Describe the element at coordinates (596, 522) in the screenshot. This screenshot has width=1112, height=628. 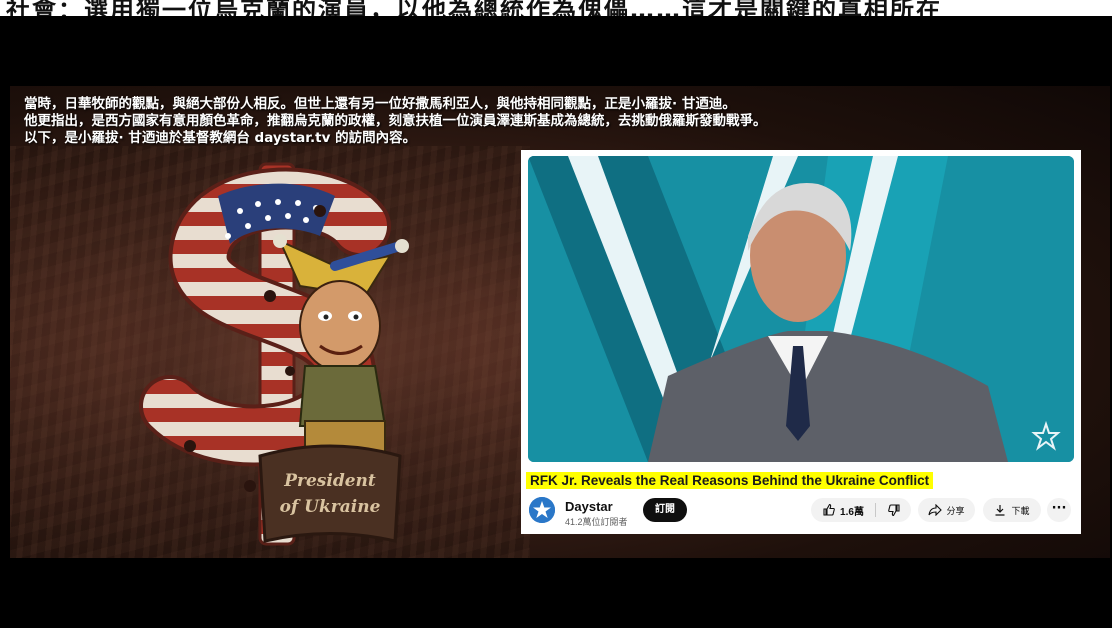
I see `subscriber-count: 41.2萬位訂閱者` at that location.